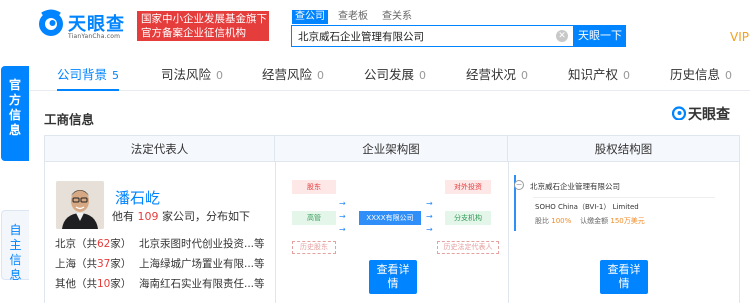  What do you see at coordinates (393, 277) in the screenshot?
I see `view-org-chart-button: 查看详 情` at bounding box center [393, 277].